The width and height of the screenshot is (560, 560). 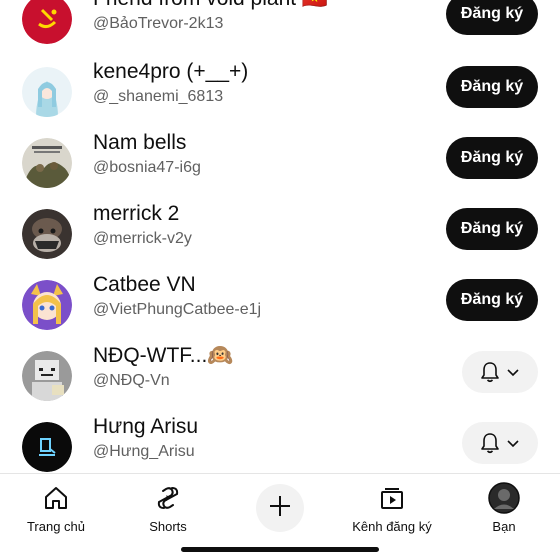 What do you see at coordinates (168, 498) in the screenshot?
I see `shorts-icon` at bounding box center [168, 498].